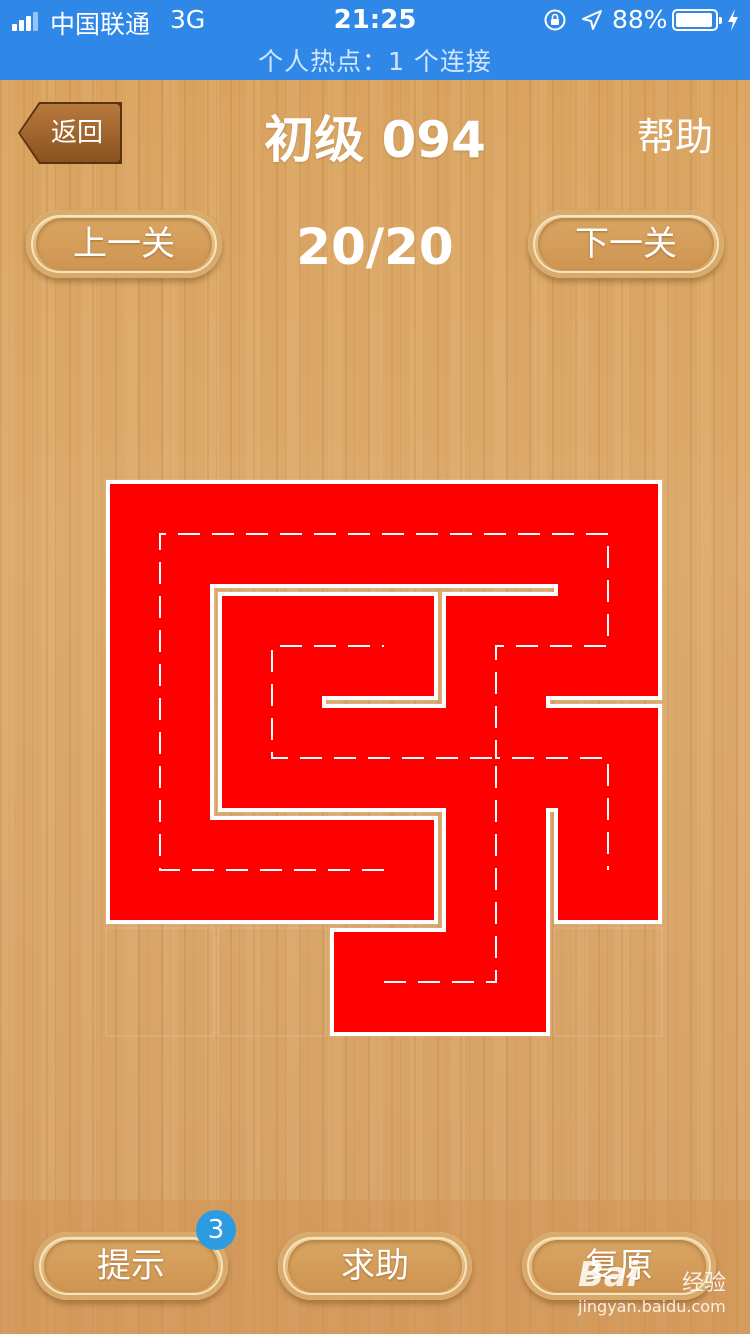 This screenshot has height=1334, width=750. I want to click on watermark-brand: Bai, so click(608, 1275).